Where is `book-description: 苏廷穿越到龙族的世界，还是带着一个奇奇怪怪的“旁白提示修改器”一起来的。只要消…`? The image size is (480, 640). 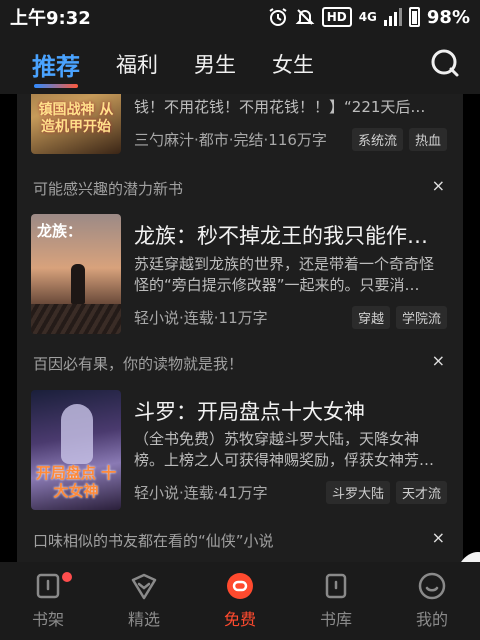
book-description: 苏廷穿越到龙族的世界，还是带着一个奇奇怪怪的“旁白提示修改器”一起来的。只要消… is located at coordinates (284, 274).